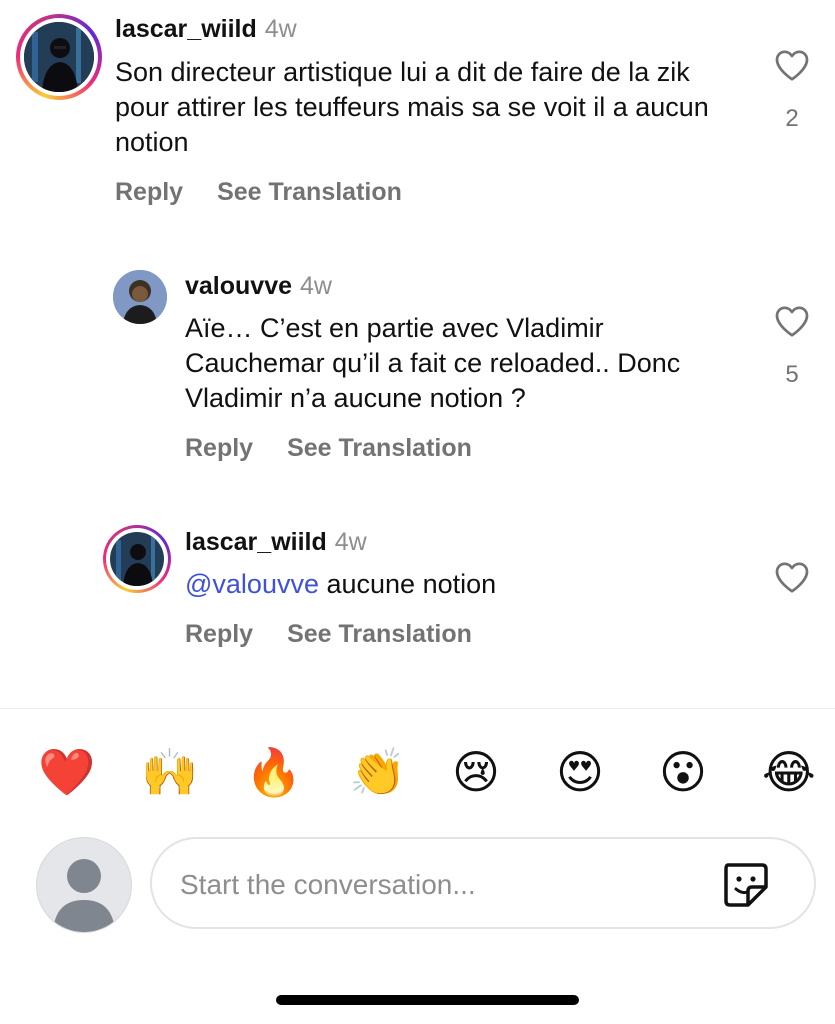 The image size is (835, 1024). I want to click on reaction-clapping: 👏, so click(377, 772).